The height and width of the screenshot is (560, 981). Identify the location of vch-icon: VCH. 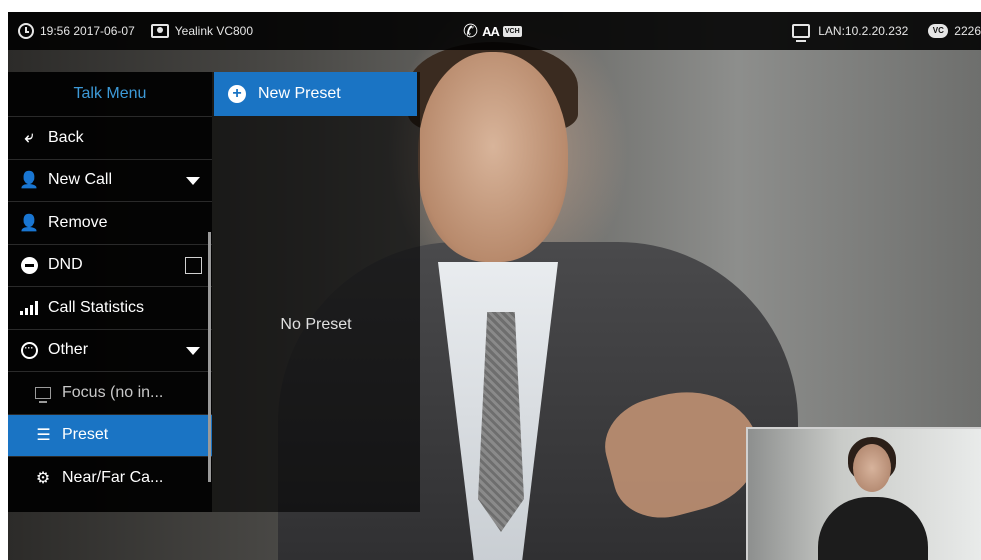
(512, 31).